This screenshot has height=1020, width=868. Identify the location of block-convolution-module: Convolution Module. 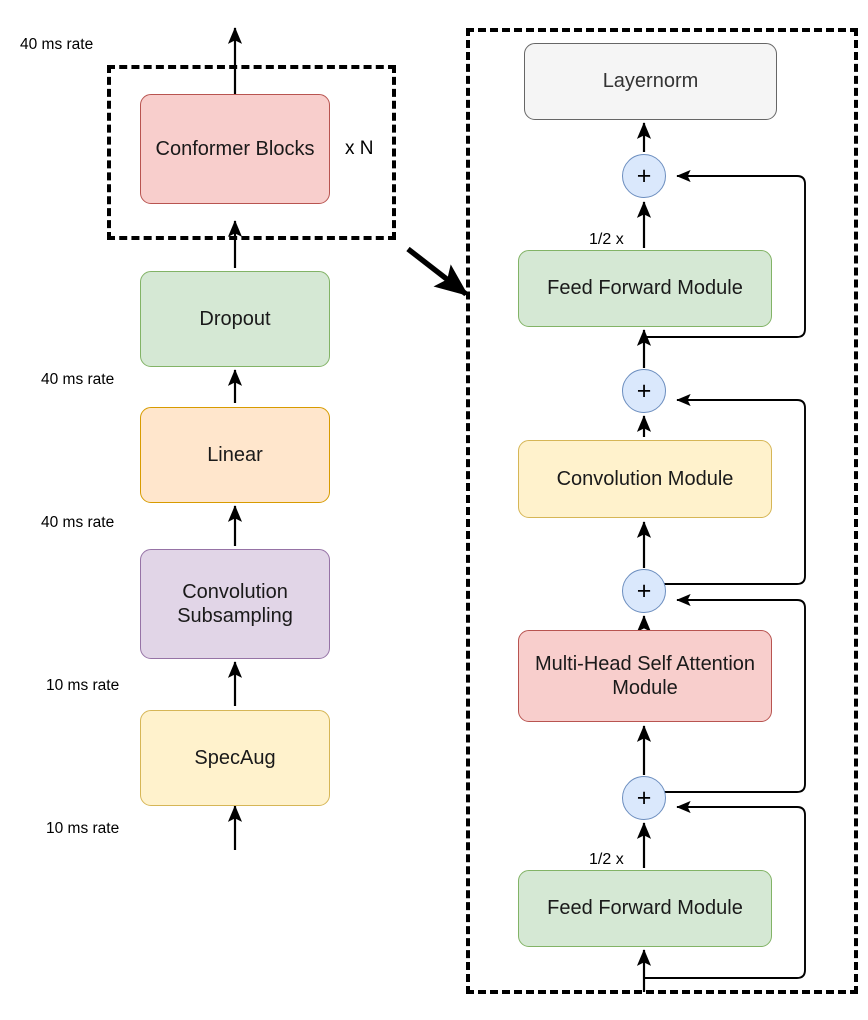
(645, 479).